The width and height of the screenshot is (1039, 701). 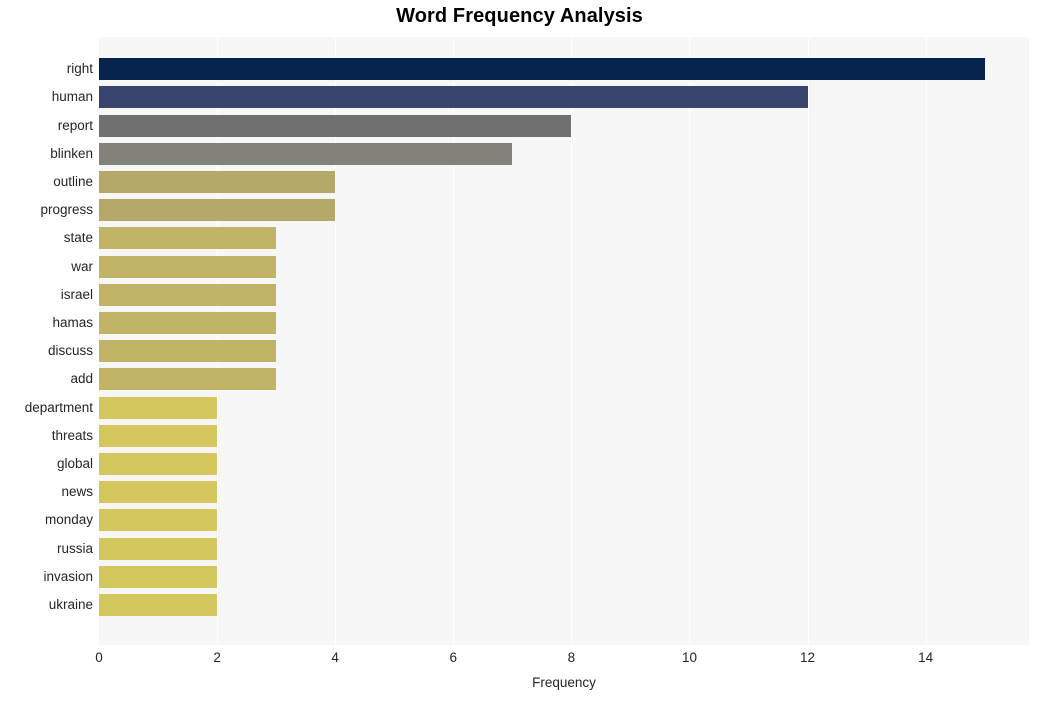 What do you see at coordinates (99, 657) in the screenshot?
I see `x-axis-label-0: 0` at bounding box center [99, 657].